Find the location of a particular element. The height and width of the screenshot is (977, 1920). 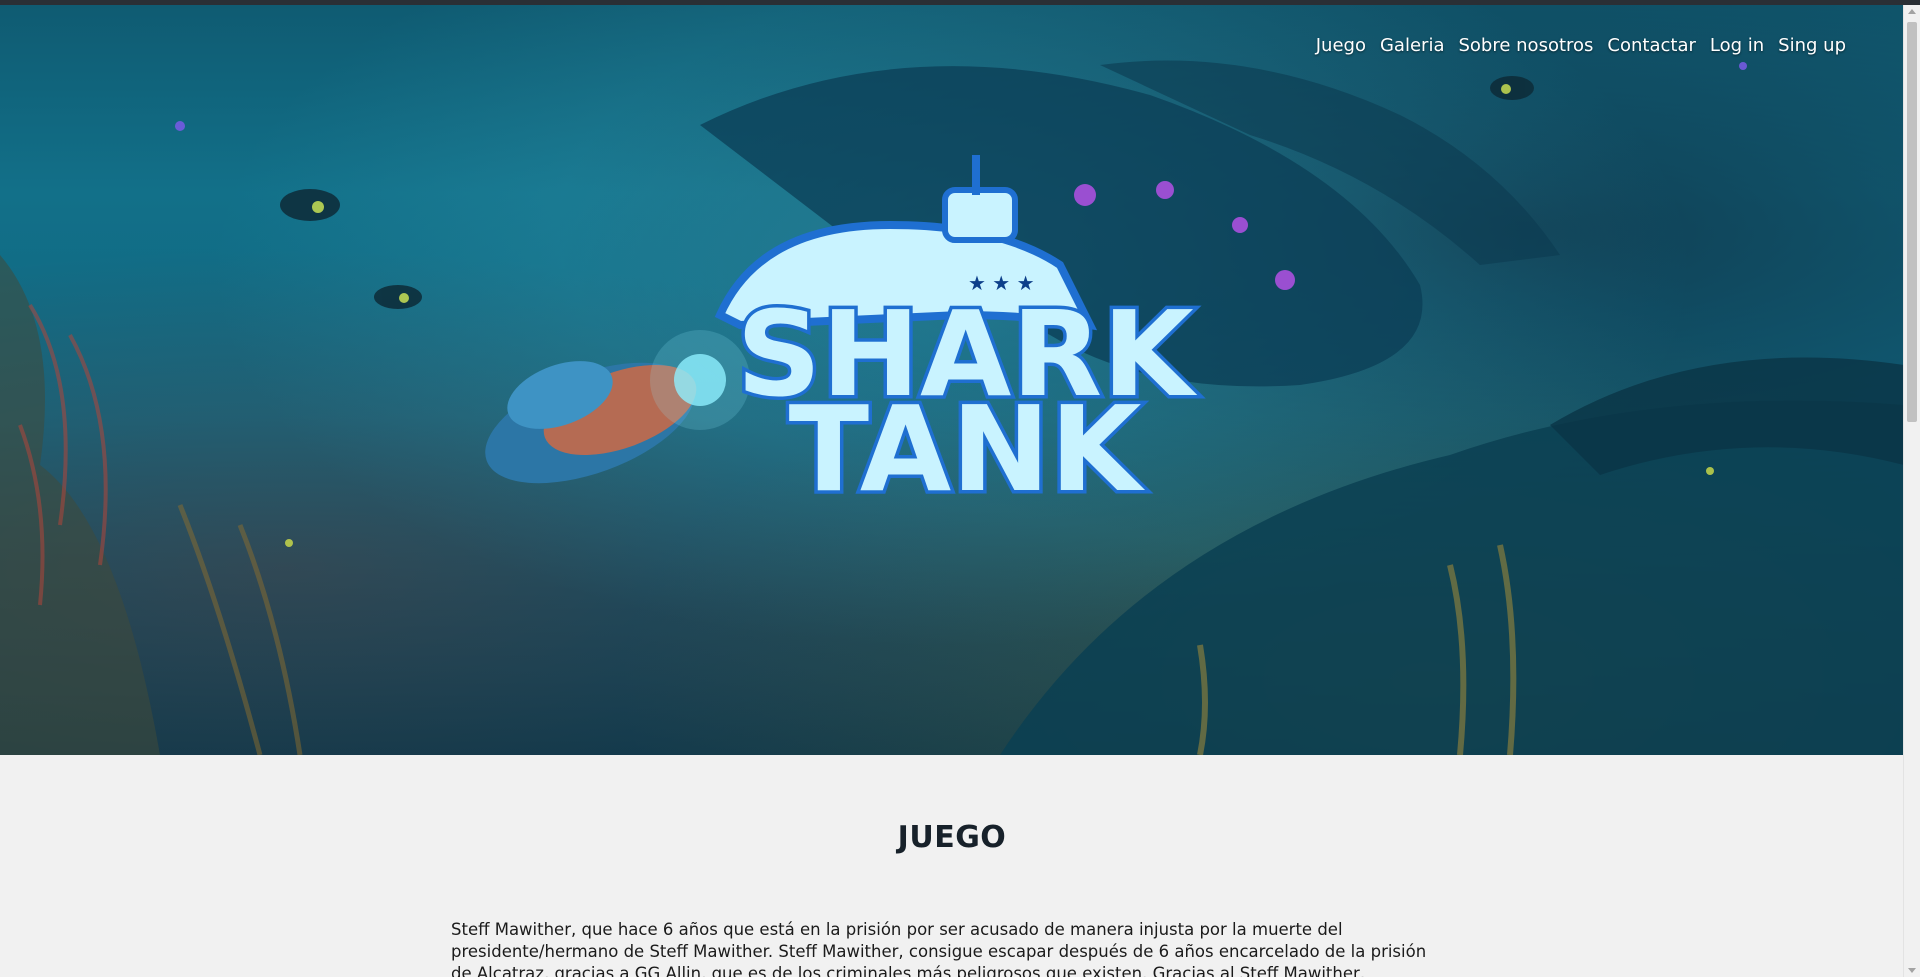

nav-item-sign-up: Sing up is located at coordinates (1812, 45).